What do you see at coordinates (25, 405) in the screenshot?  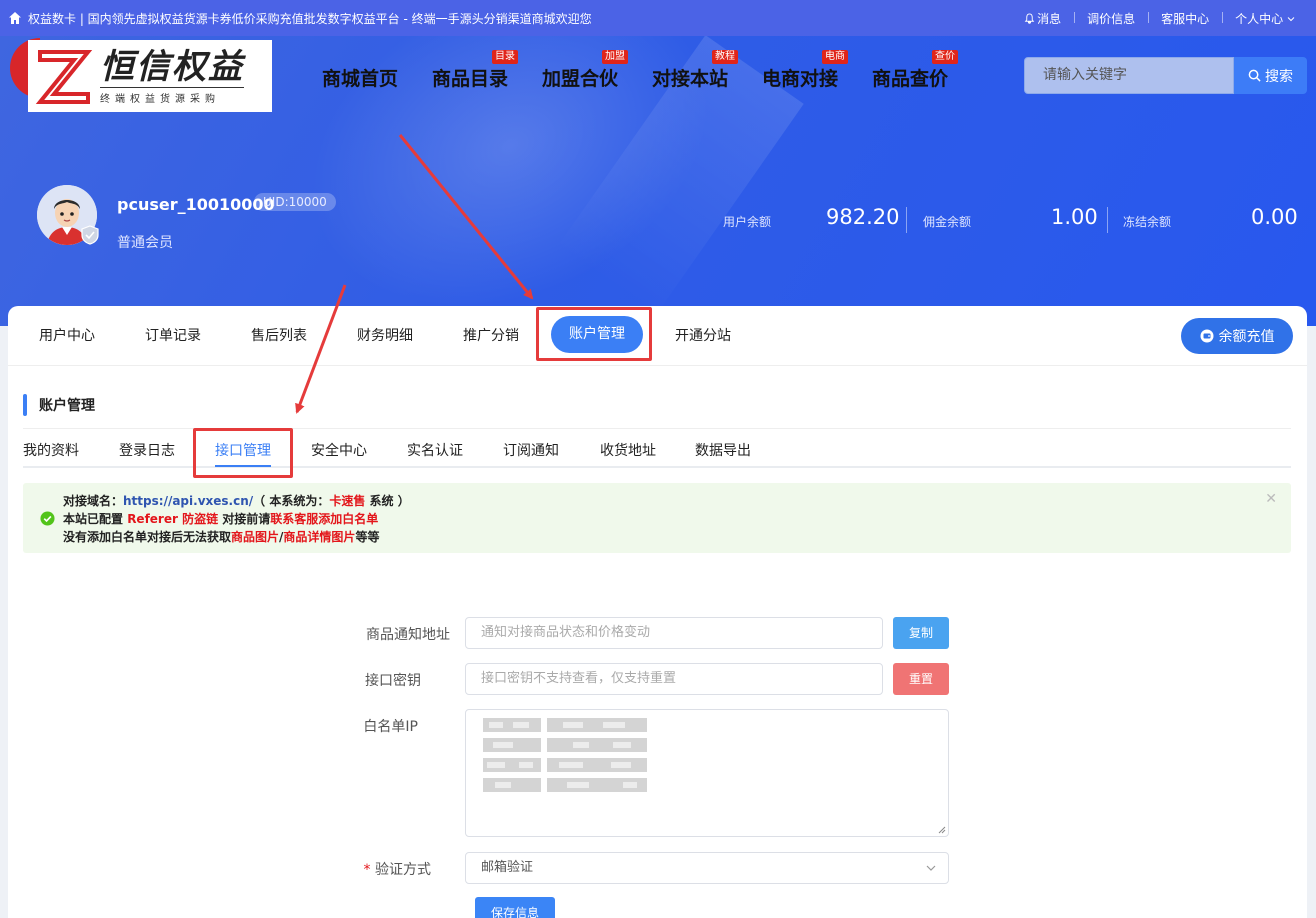 I see `section-accent` at bounding box center [25, 405].